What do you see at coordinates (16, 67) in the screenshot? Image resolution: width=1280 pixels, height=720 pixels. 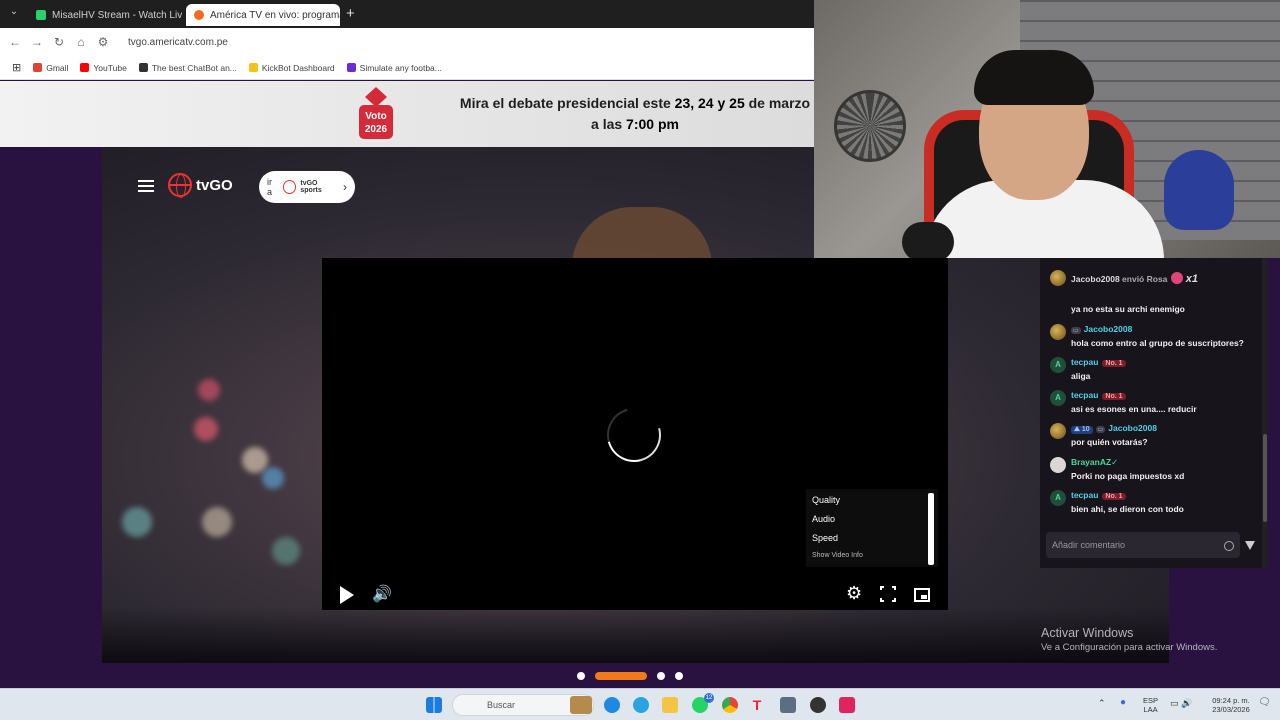 I see `apps-grid-icon: ⊞` at bounding box center [16, 67].